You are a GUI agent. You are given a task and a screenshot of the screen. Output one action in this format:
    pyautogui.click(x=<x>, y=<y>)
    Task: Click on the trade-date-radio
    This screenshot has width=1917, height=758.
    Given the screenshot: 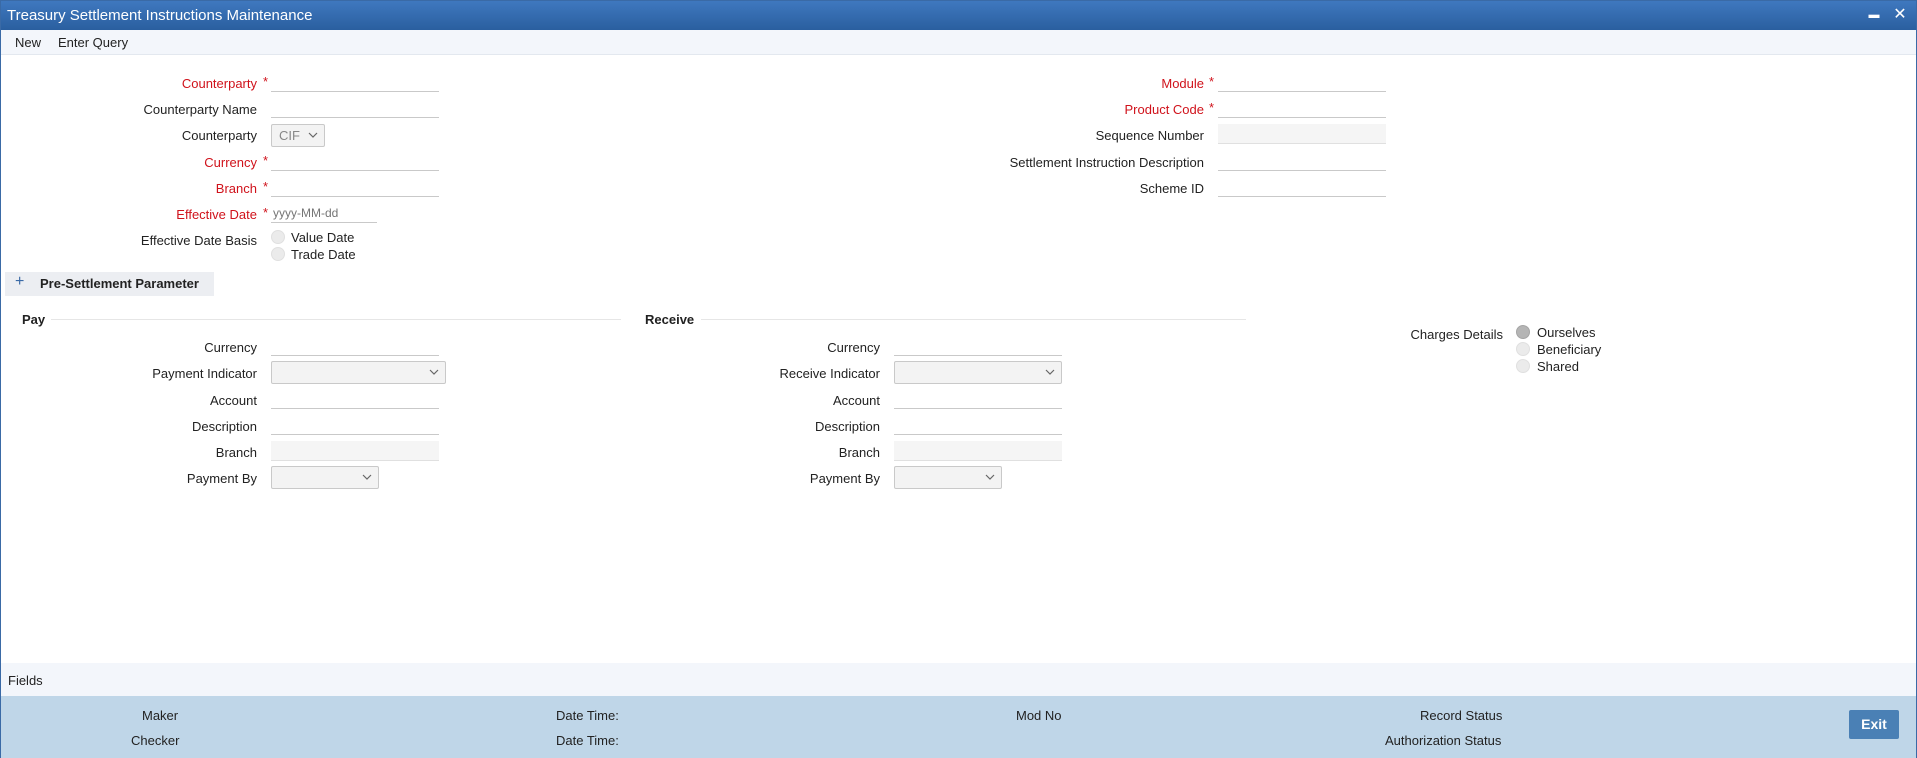 What is the action you would take?
    pyautogui.click(x=278, y=254)
    